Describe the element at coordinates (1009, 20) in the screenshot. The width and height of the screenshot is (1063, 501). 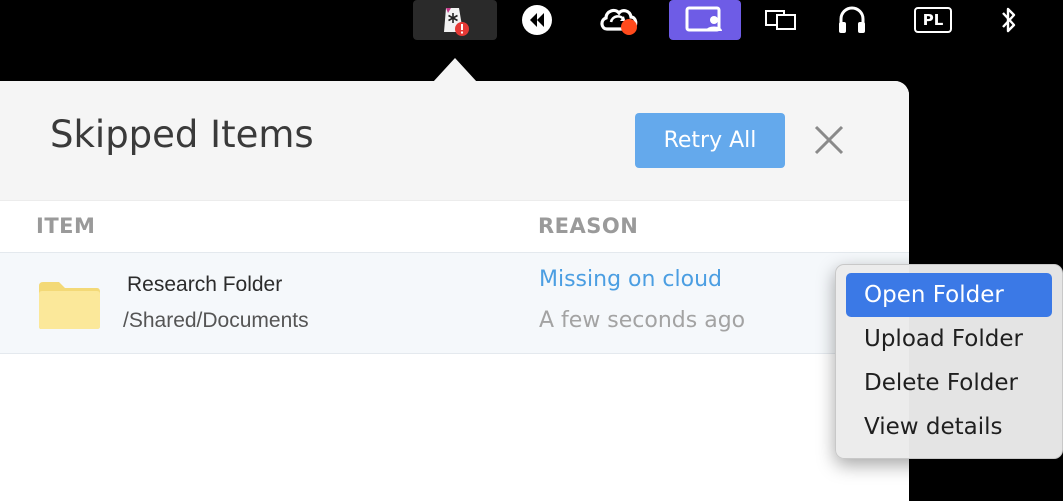
I see `bluetooth-icon` at that location.